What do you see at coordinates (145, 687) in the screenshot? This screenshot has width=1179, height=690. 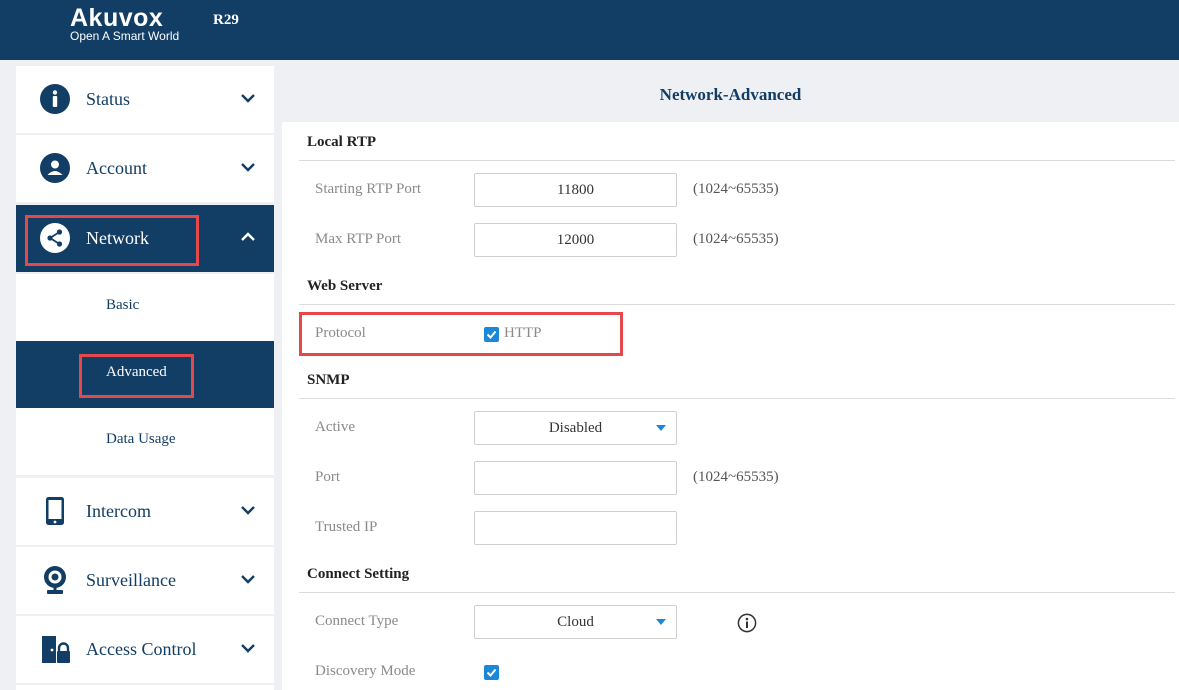 I see `sidebar-next-item` at bounding box center [145, 687].